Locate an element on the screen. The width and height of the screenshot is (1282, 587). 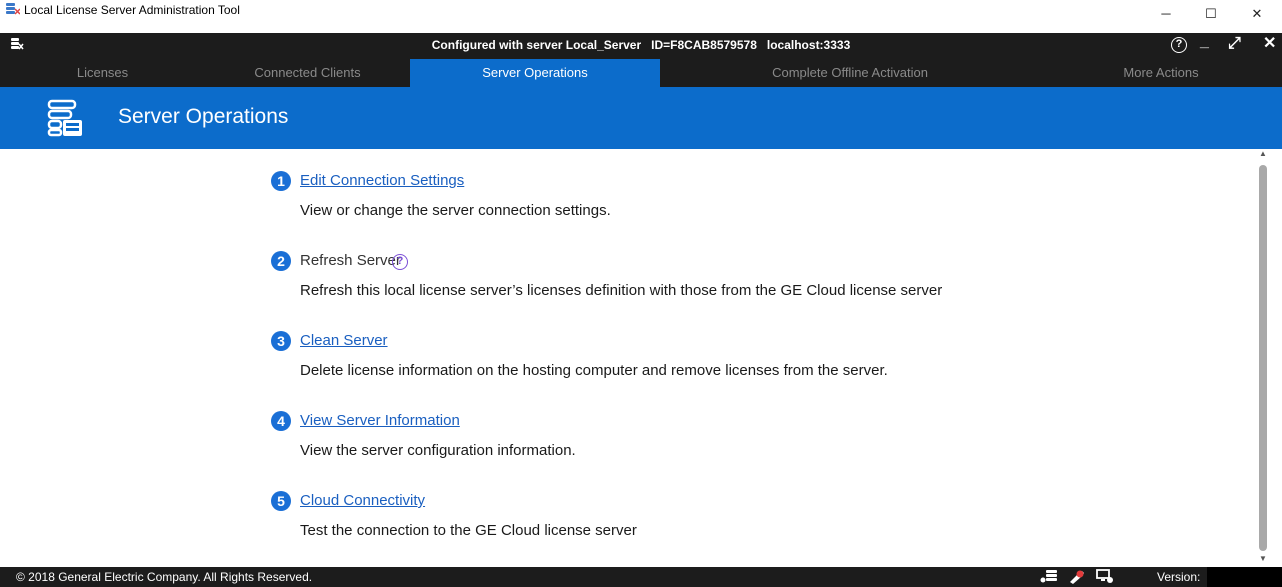
window-close-button: ✕ is located at coordinates (1257, 15).